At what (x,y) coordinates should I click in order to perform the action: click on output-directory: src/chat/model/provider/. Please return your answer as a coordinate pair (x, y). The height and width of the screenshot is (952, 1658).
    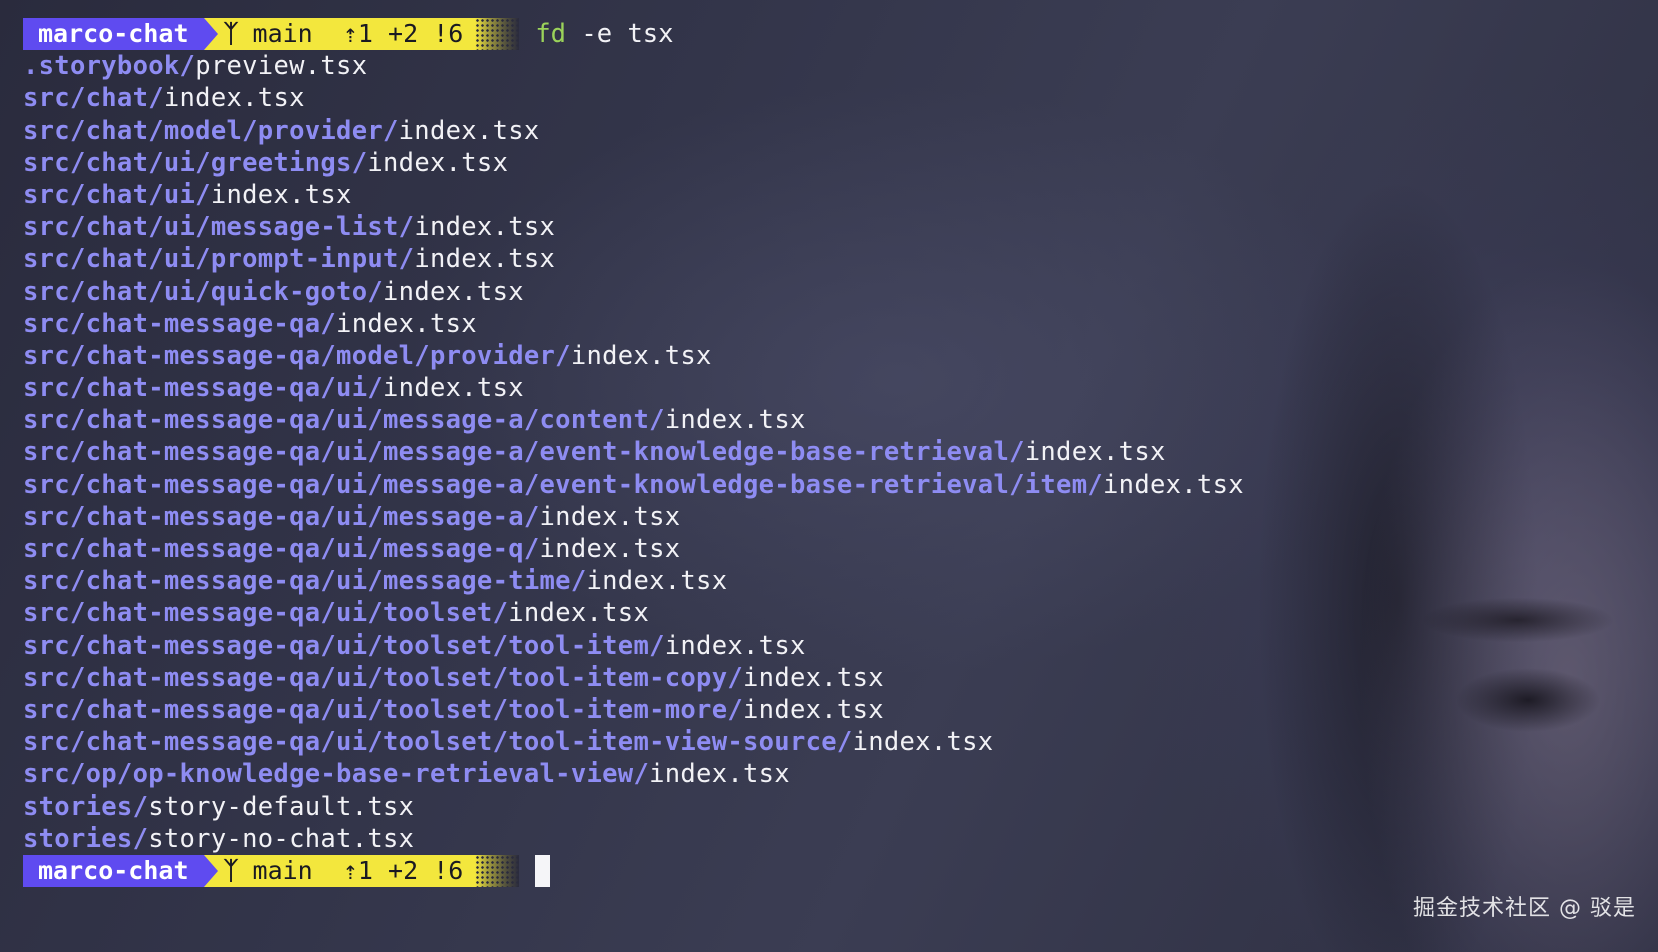
    Looking at the image, I should click on (211, 130).